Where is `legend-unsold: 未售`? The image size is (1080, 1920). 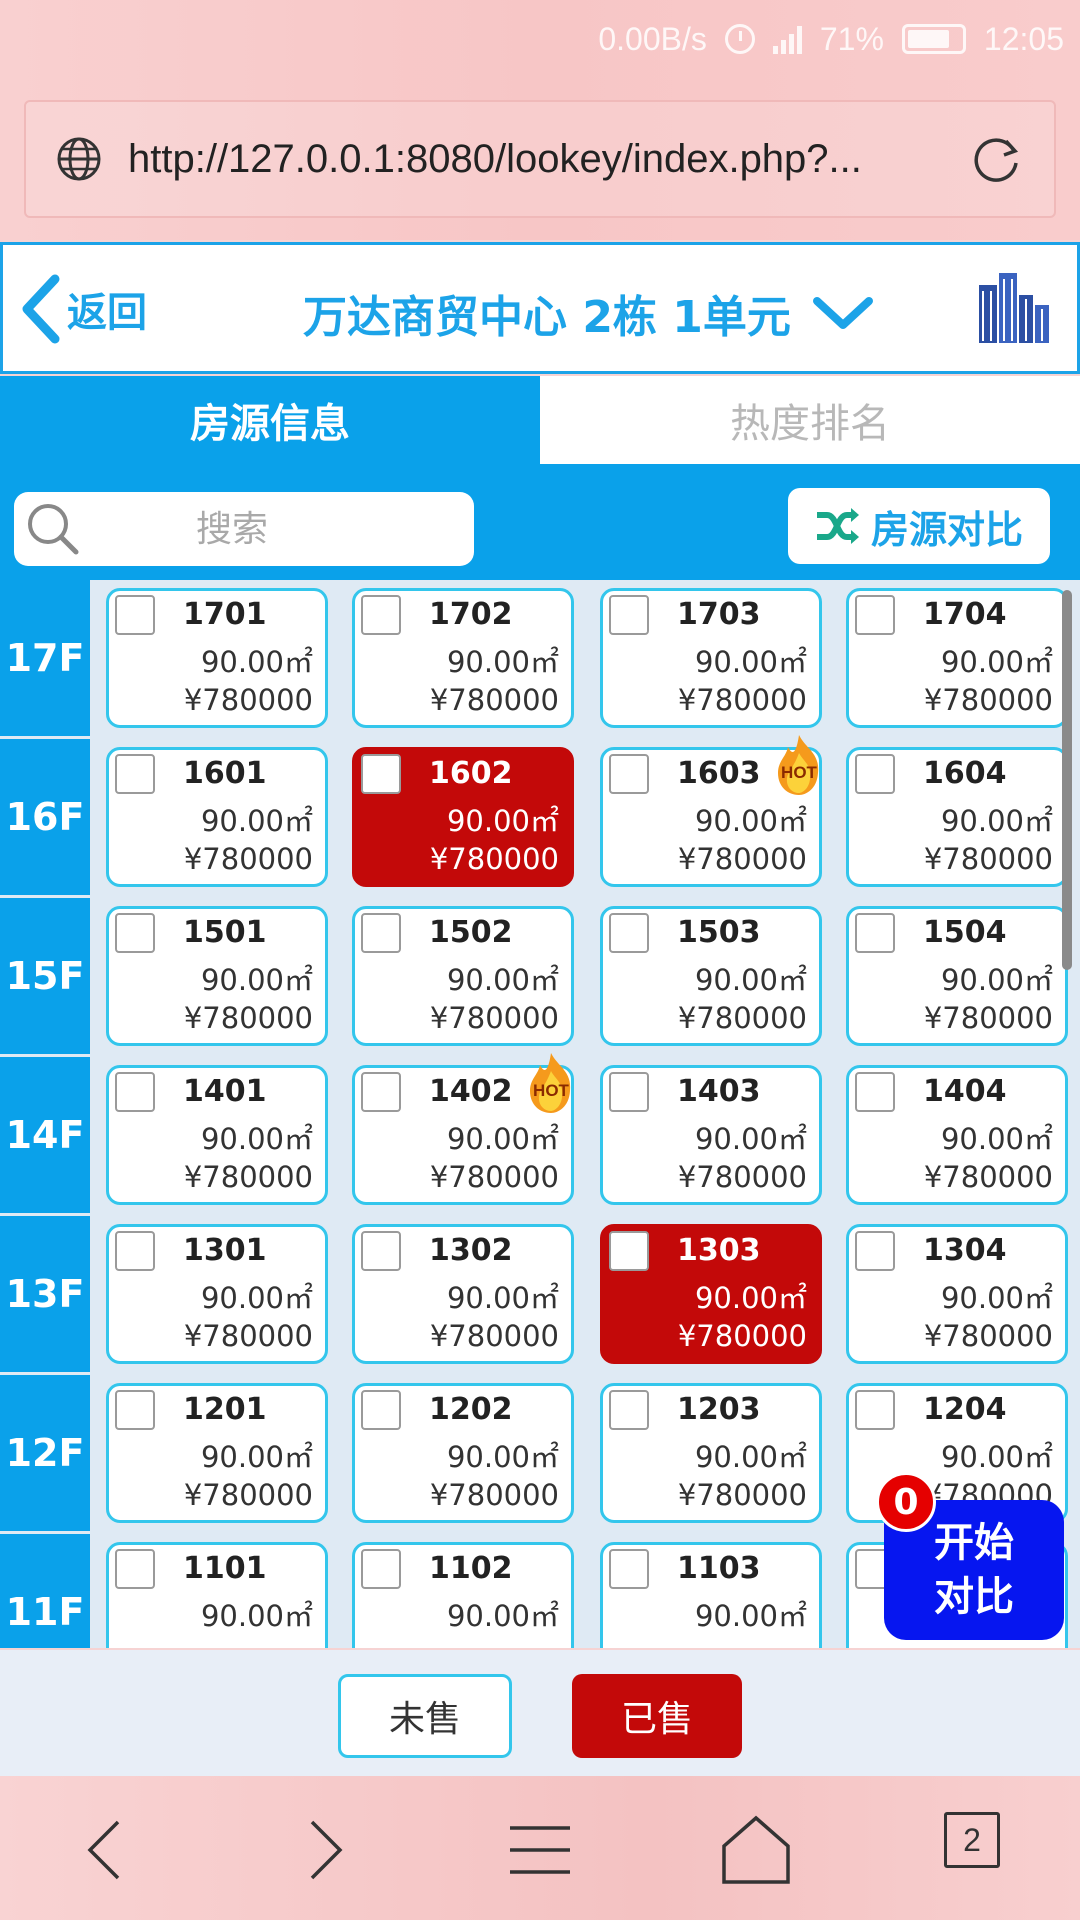
legend-unsold: 未售 is located at coordinates (425, 1716).